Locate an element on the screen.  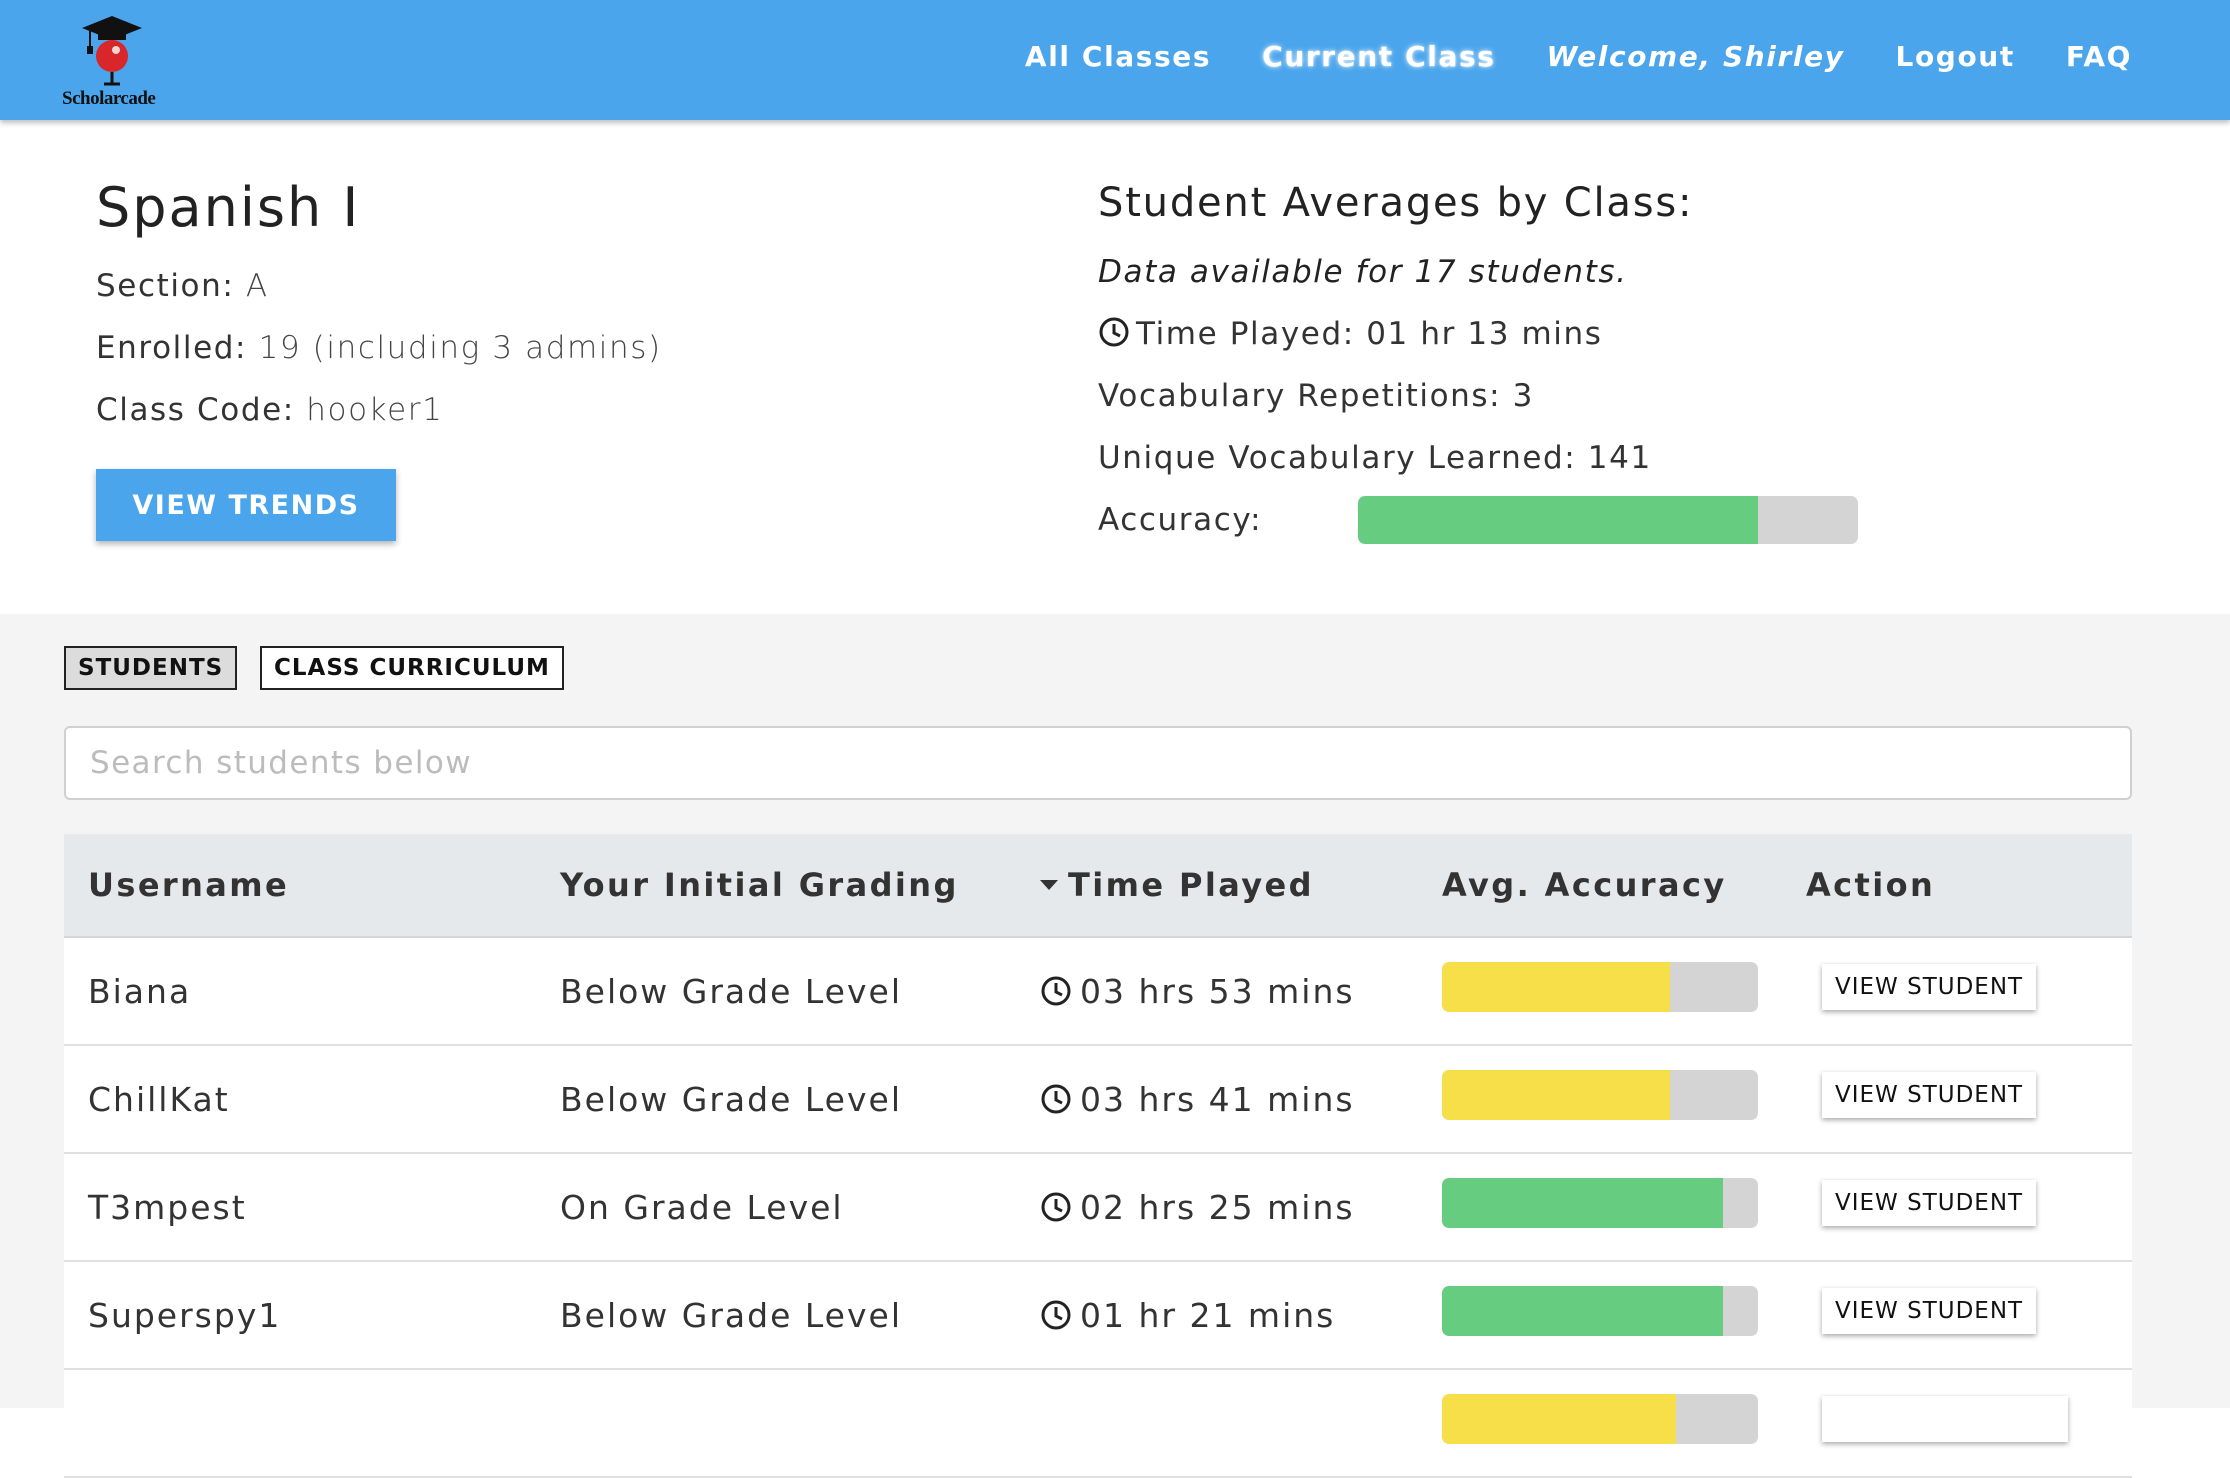
nav-current-class: Current Class is located at coordinates (1378, 56).